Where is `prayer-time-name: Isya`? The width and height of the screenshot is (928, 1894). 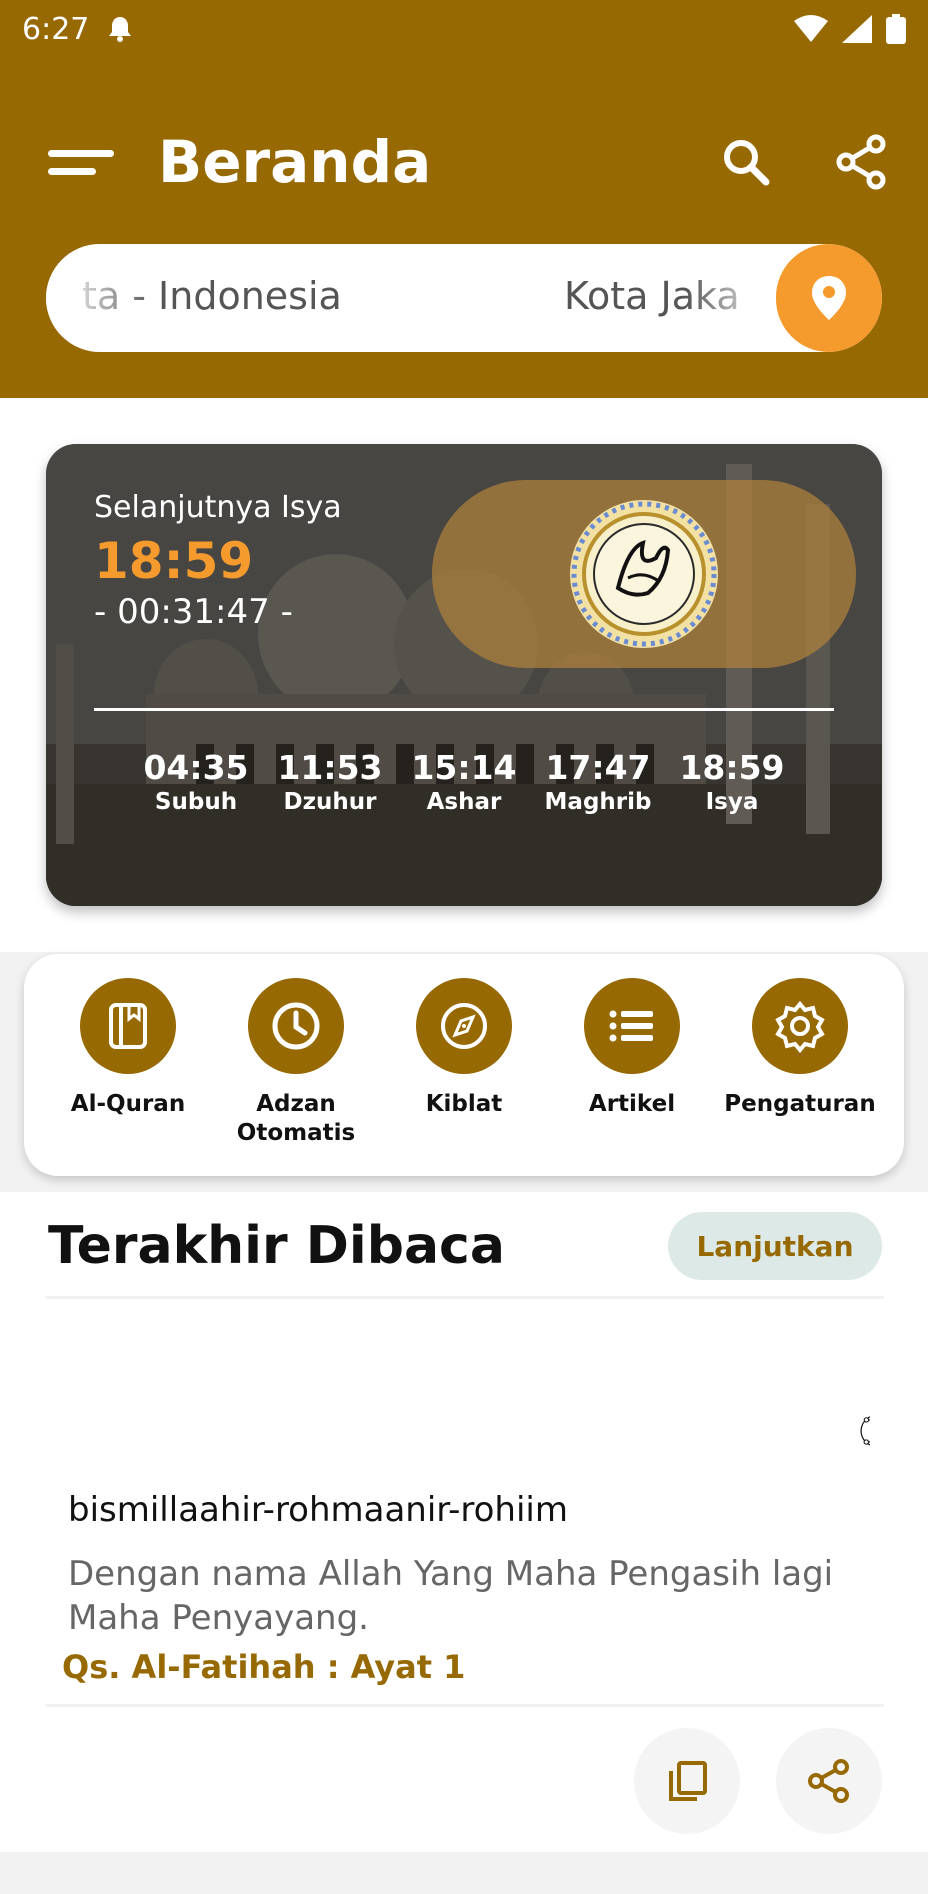
prayer-time-name: Isya is located at coordinates (732, 802).